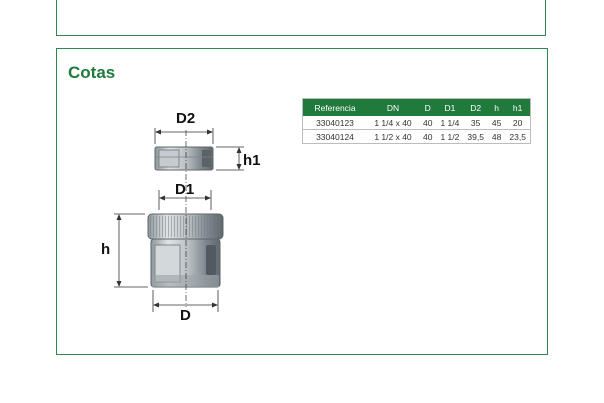  I want to click on table-row: 33040123 1 1/4 x 40 40 1 1/4 35 45 20, so click(416, 123).